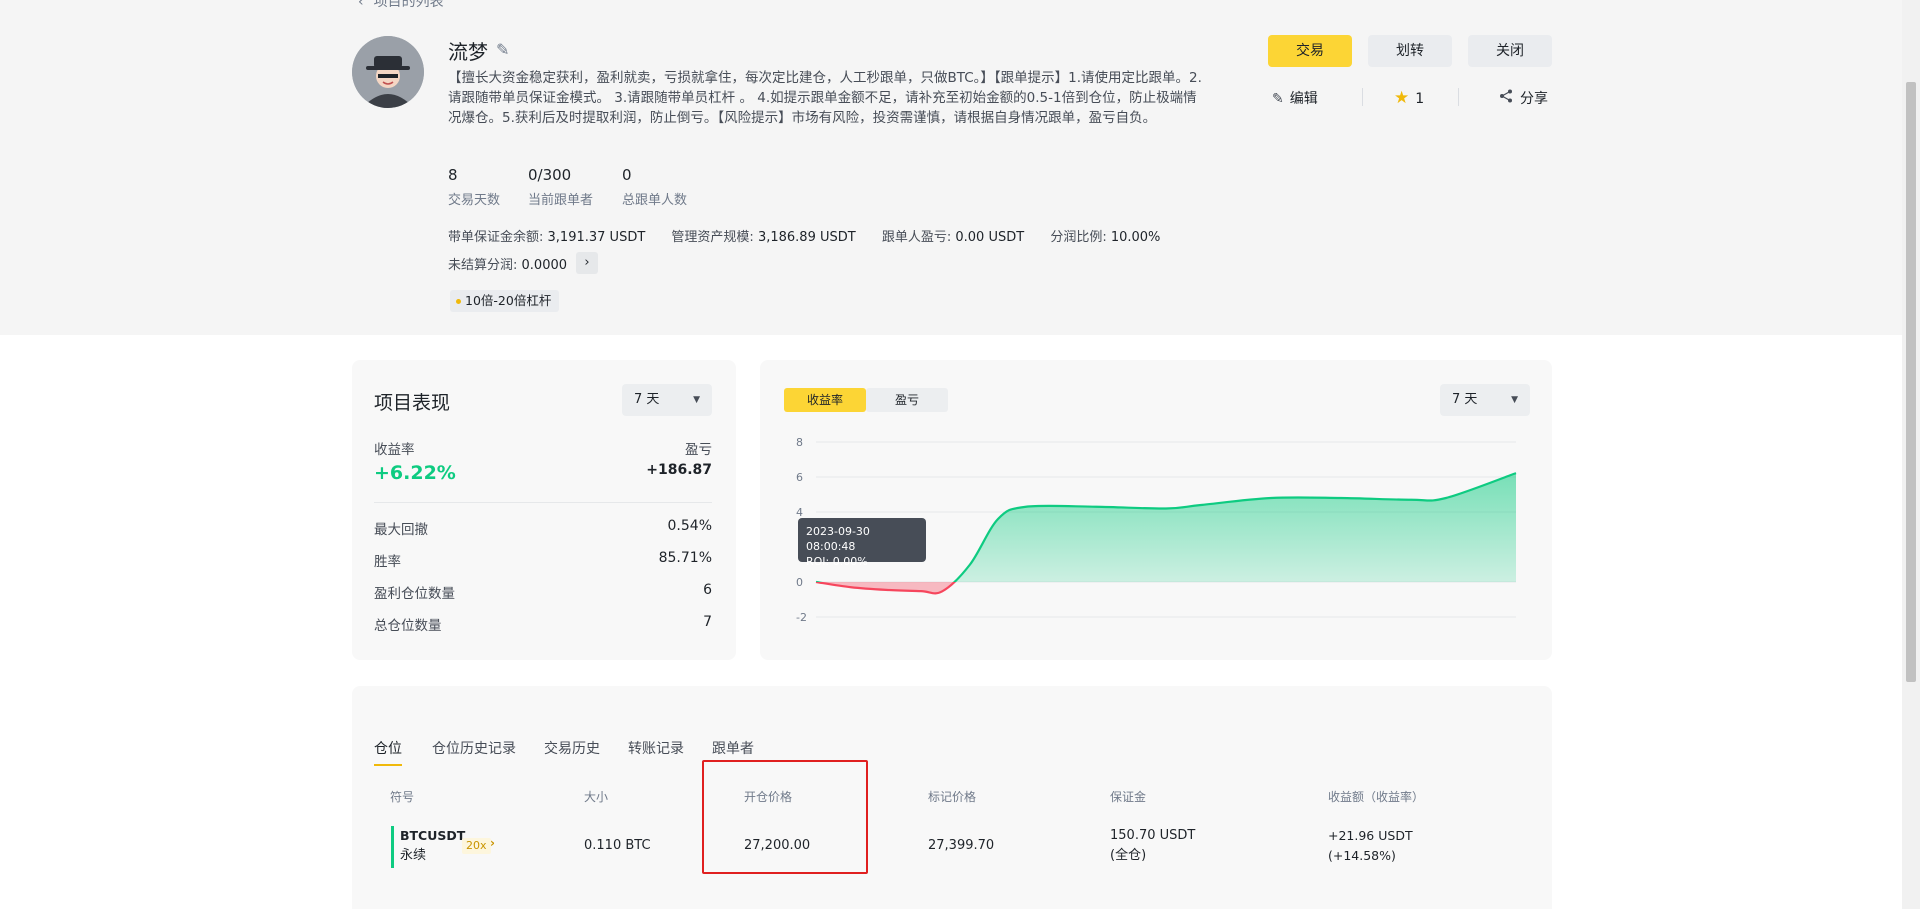 Image resolution: width=1920 pixels, height=909 pixels. I want to click on max-drawdown-row: 最大回撤 0.54%, so click(543, 528).